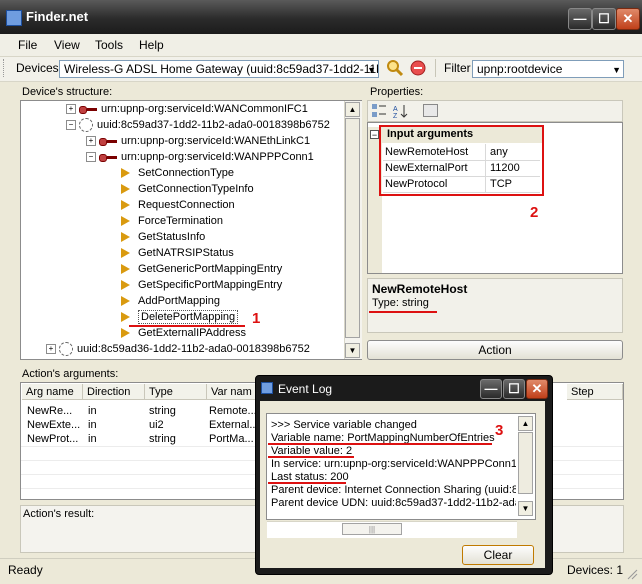  What do you see at coordinates (628, 19) in the screenshot?
I see `close-button: ✕` at bounding box center [628, 19].